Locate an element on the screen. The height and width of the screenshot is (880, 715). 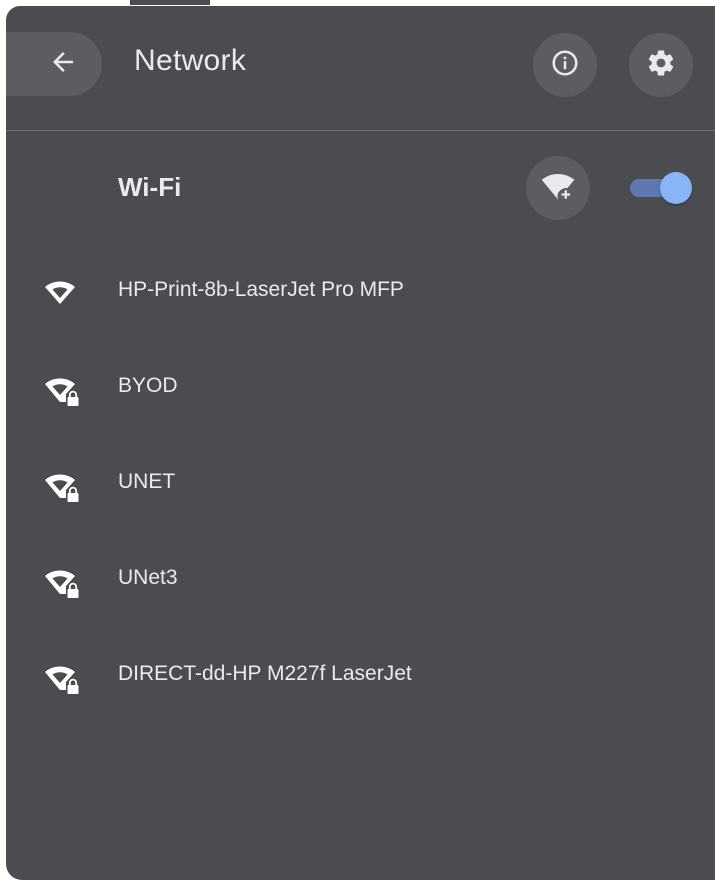
info-icon is located at coordinates (565, 65).